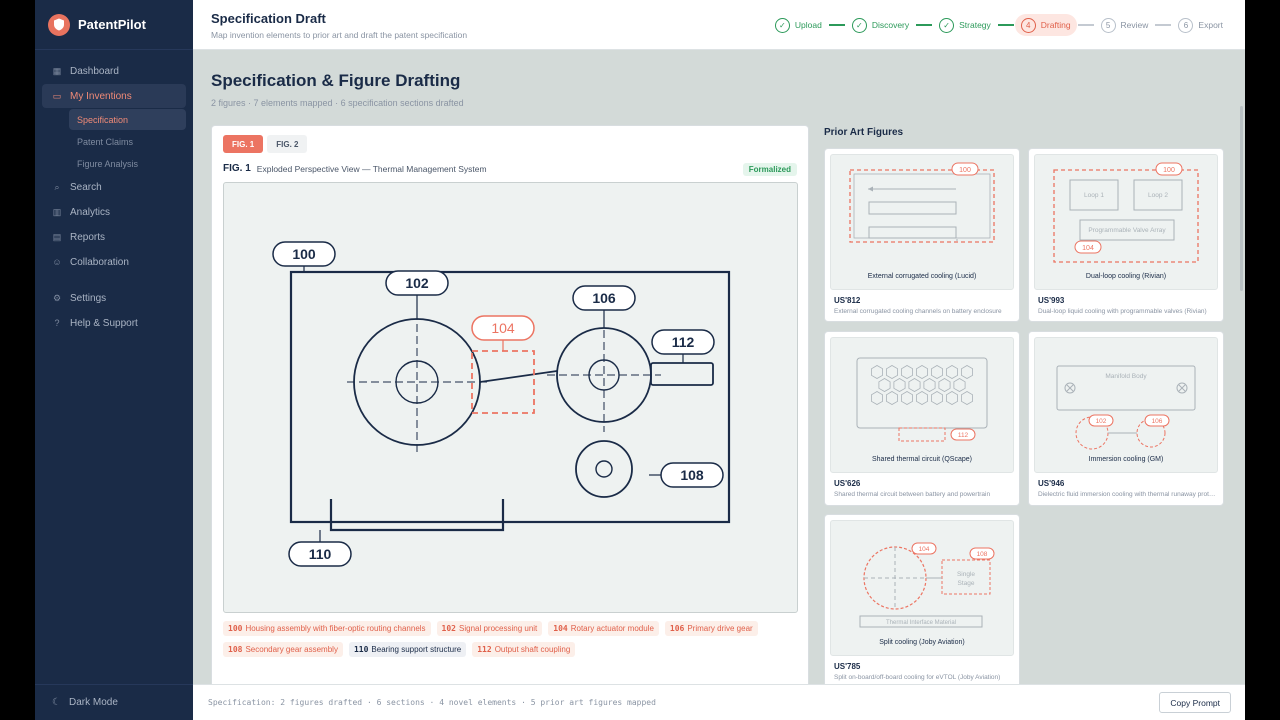 The width and height of the screenshot is (1280, 720). Describe the element at coordinates (114, 262) in the screenshot. I see `sidebar-item-collaboration: ☺ Collaboration` at that location.